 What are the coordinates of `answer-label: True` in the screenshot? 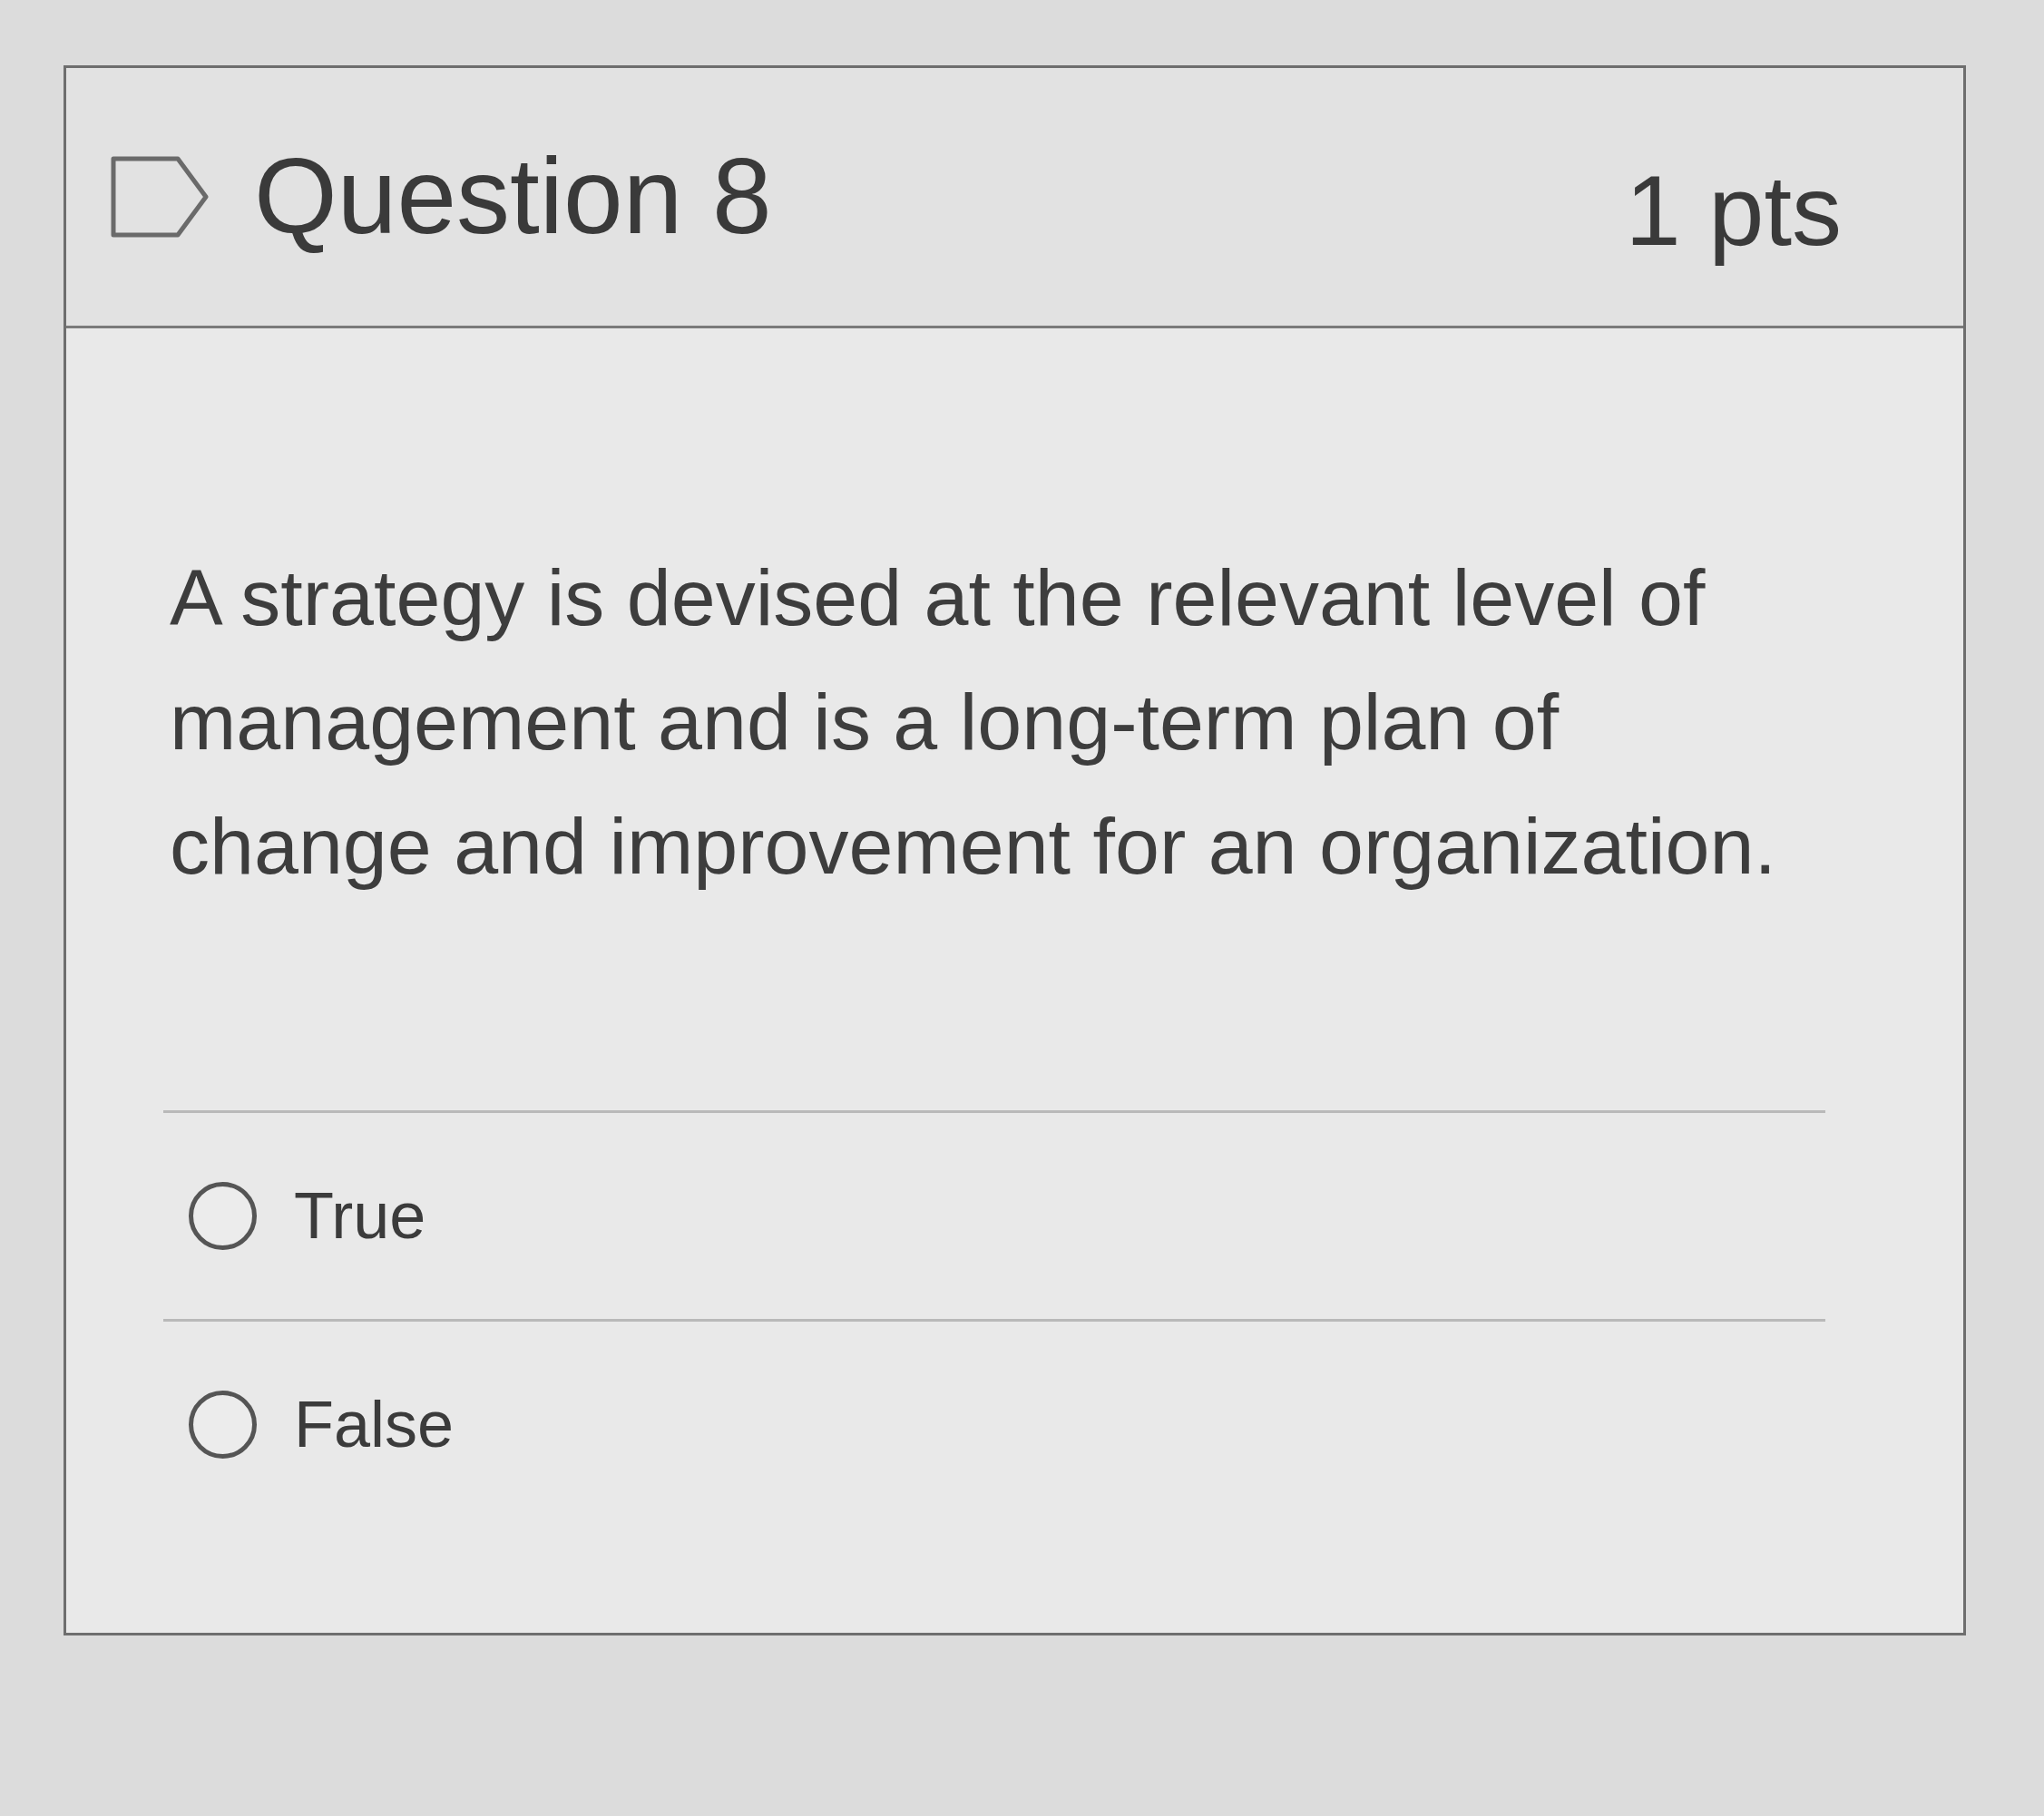 It's located at (360, 1215).